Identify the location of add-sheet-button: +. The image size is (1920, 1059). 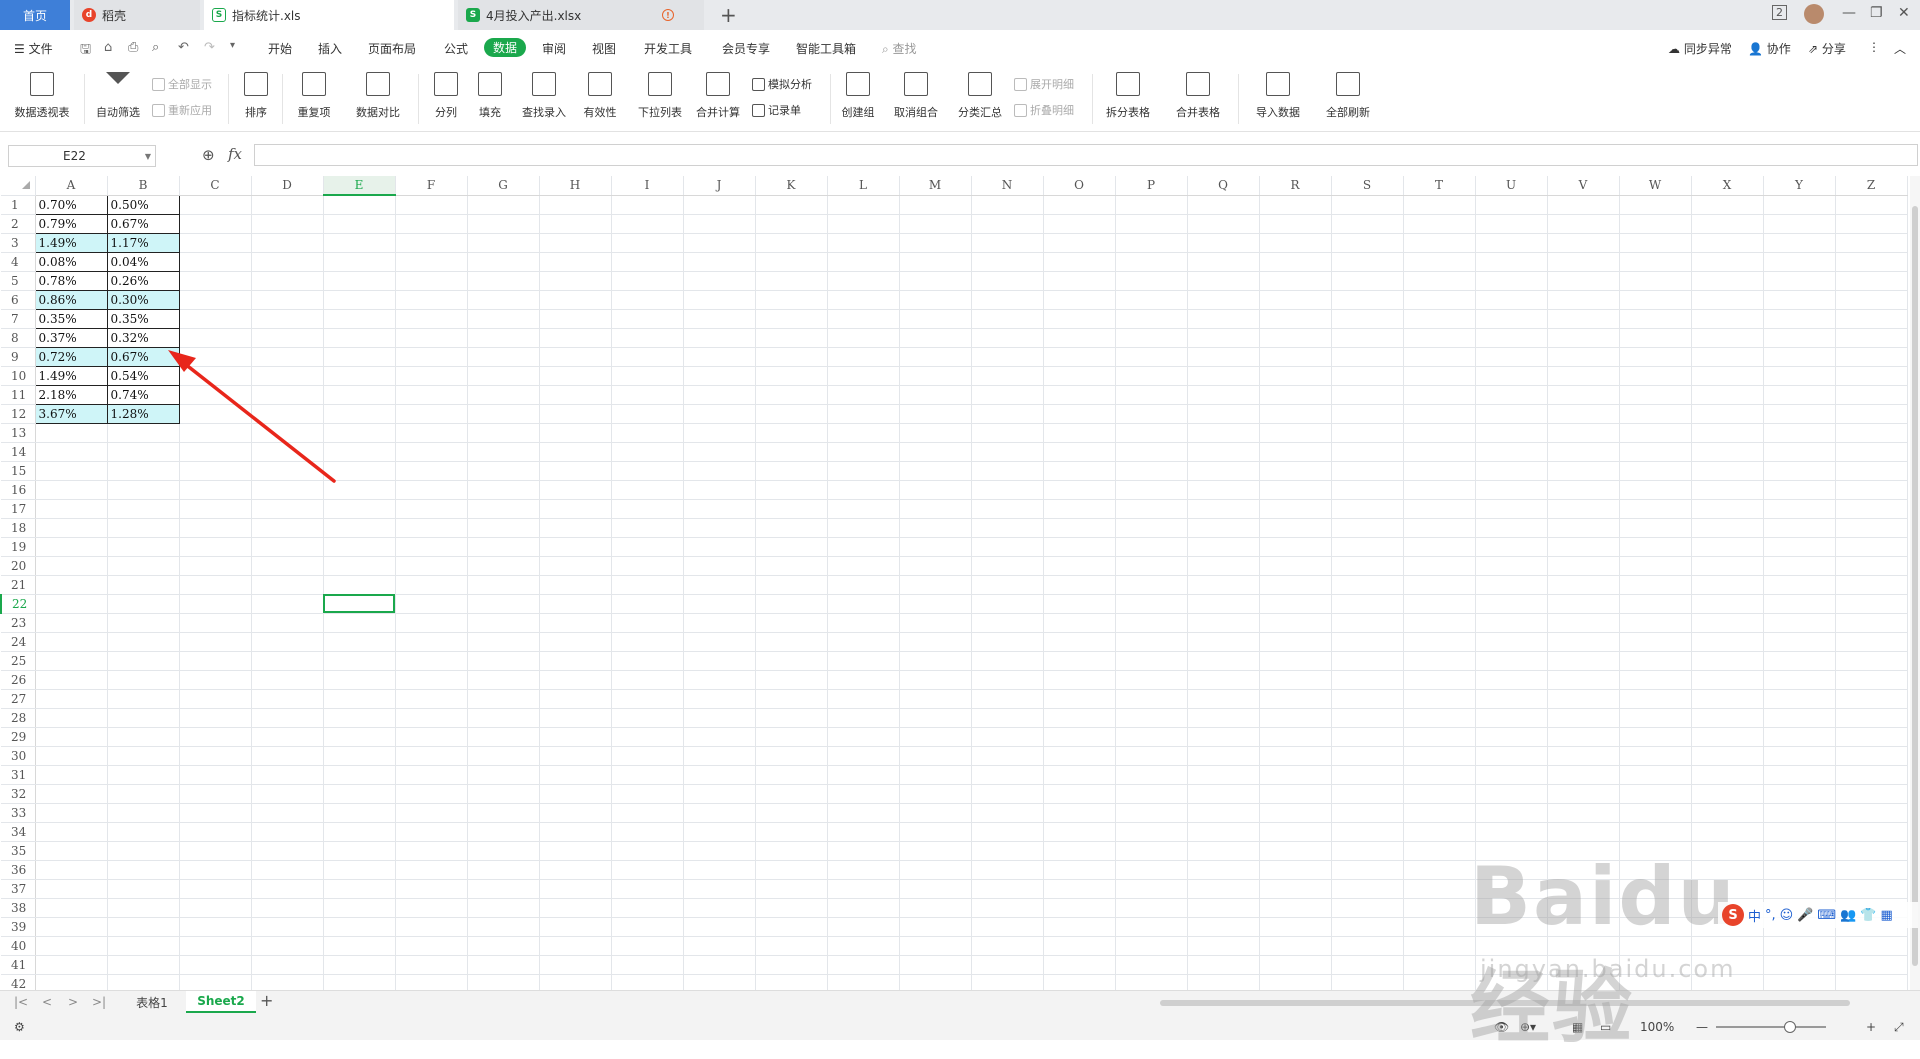
(266, 1000).